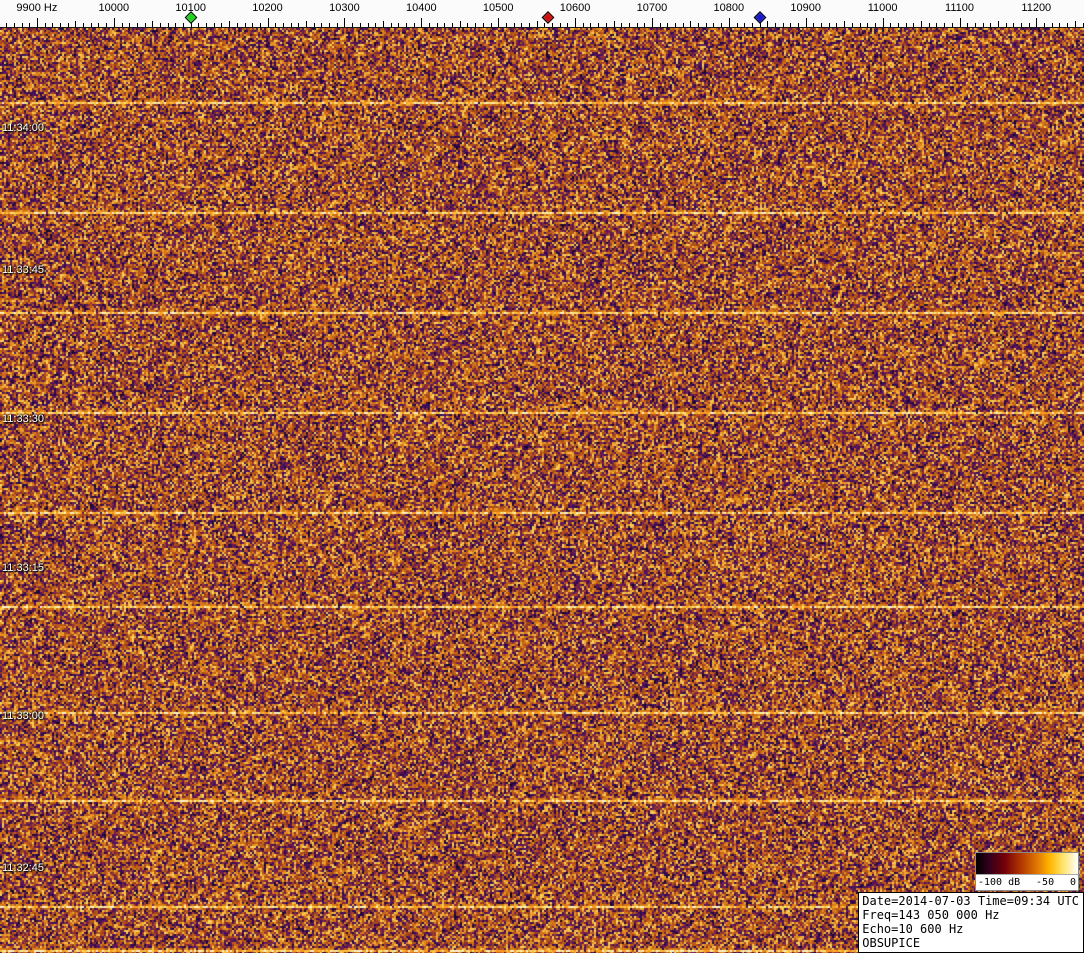 The width and height of the screenshot is (1084, 953). I want to click on time-label: 11:32:45, so click(23, 868).